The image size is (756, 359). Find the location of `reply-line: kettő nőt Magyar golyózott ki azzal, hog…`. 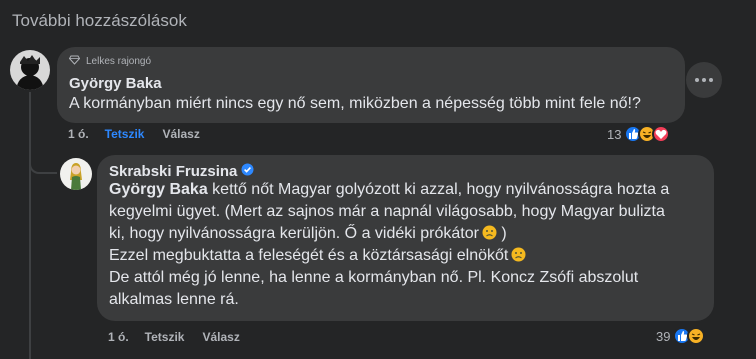

reply-line: kettő nőt Magyar golyózott ki azzal, hog… is located at coordinates (438, 189).